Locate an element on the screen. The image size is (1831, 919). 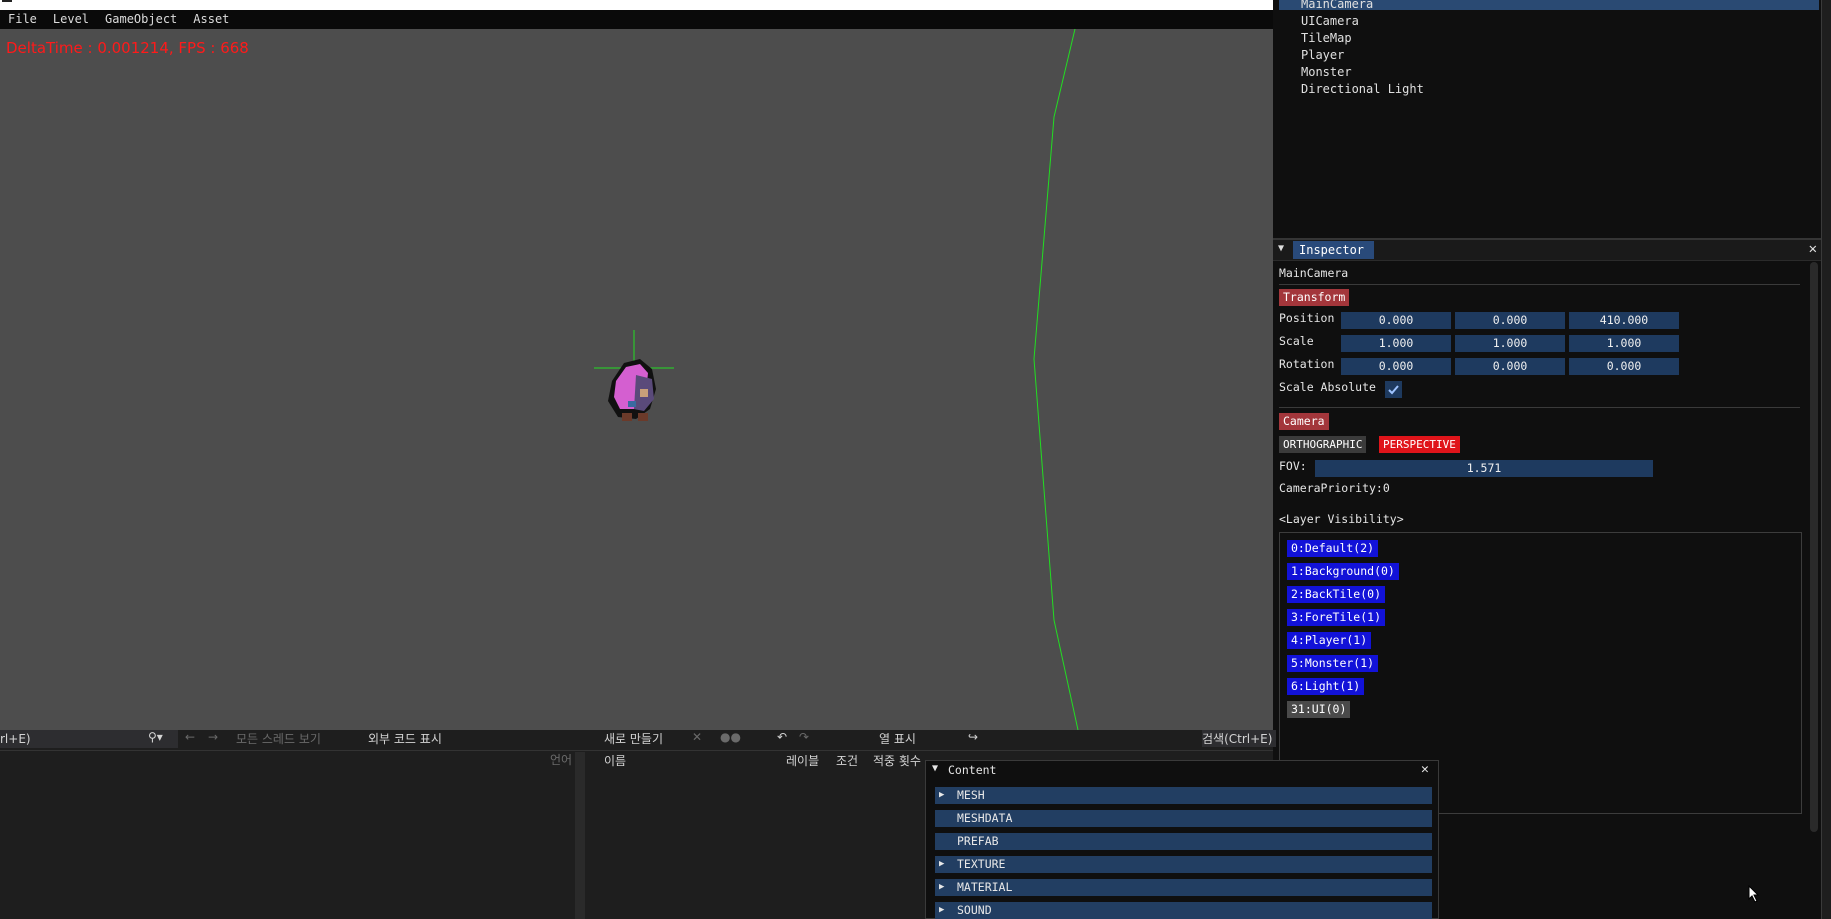
rotation-y-field: 0.000 is located at coordinates (1510, 366).